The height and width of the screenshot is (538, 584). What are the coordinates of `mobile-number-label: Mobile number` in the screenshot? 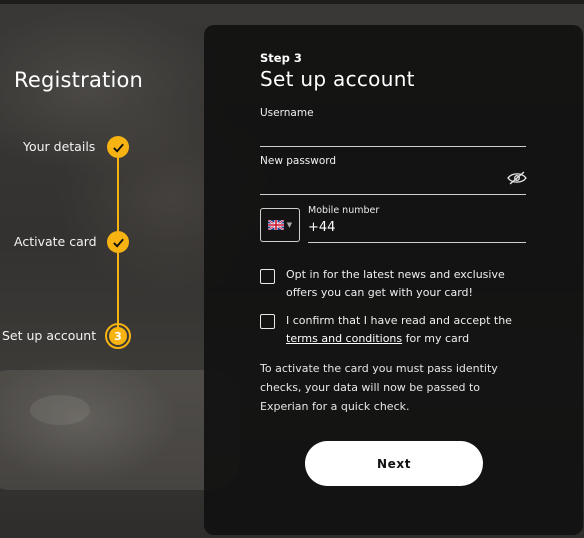 It's located at (344, 210).